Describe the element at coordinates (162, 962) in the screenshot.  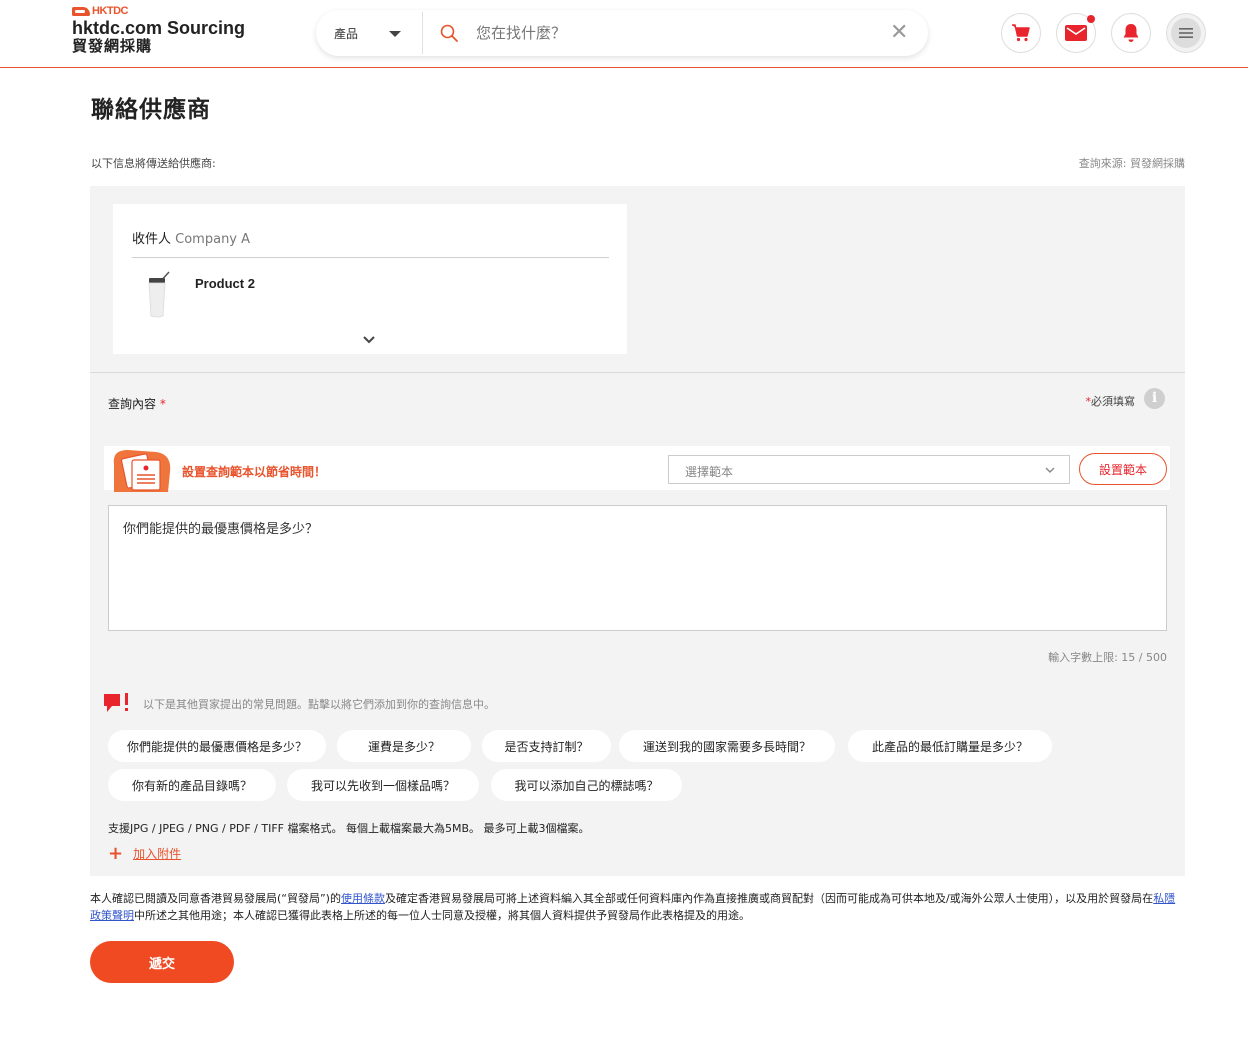
I see `submit-button: 遞交` at that location.